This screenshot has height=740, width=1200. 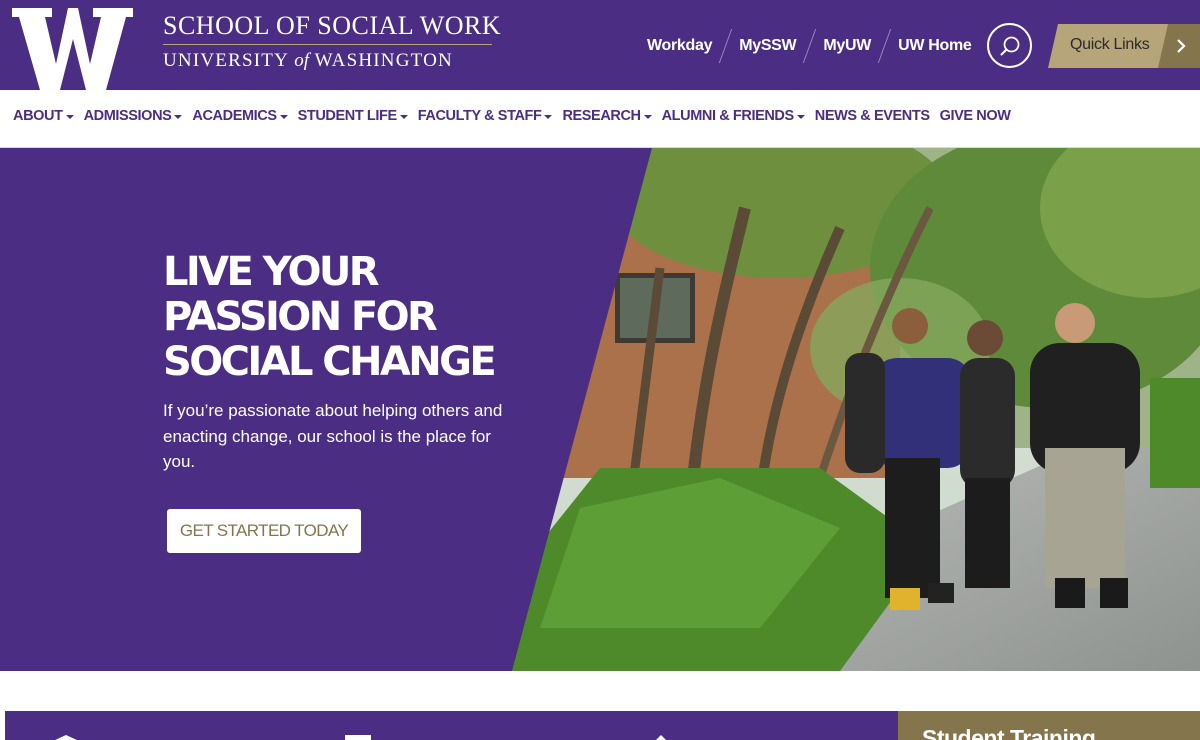 What do you see at coordinates (601, 116) in the screenshot?
I see `nav-item-label: RESEARCH` at bounding box center [601, 116].